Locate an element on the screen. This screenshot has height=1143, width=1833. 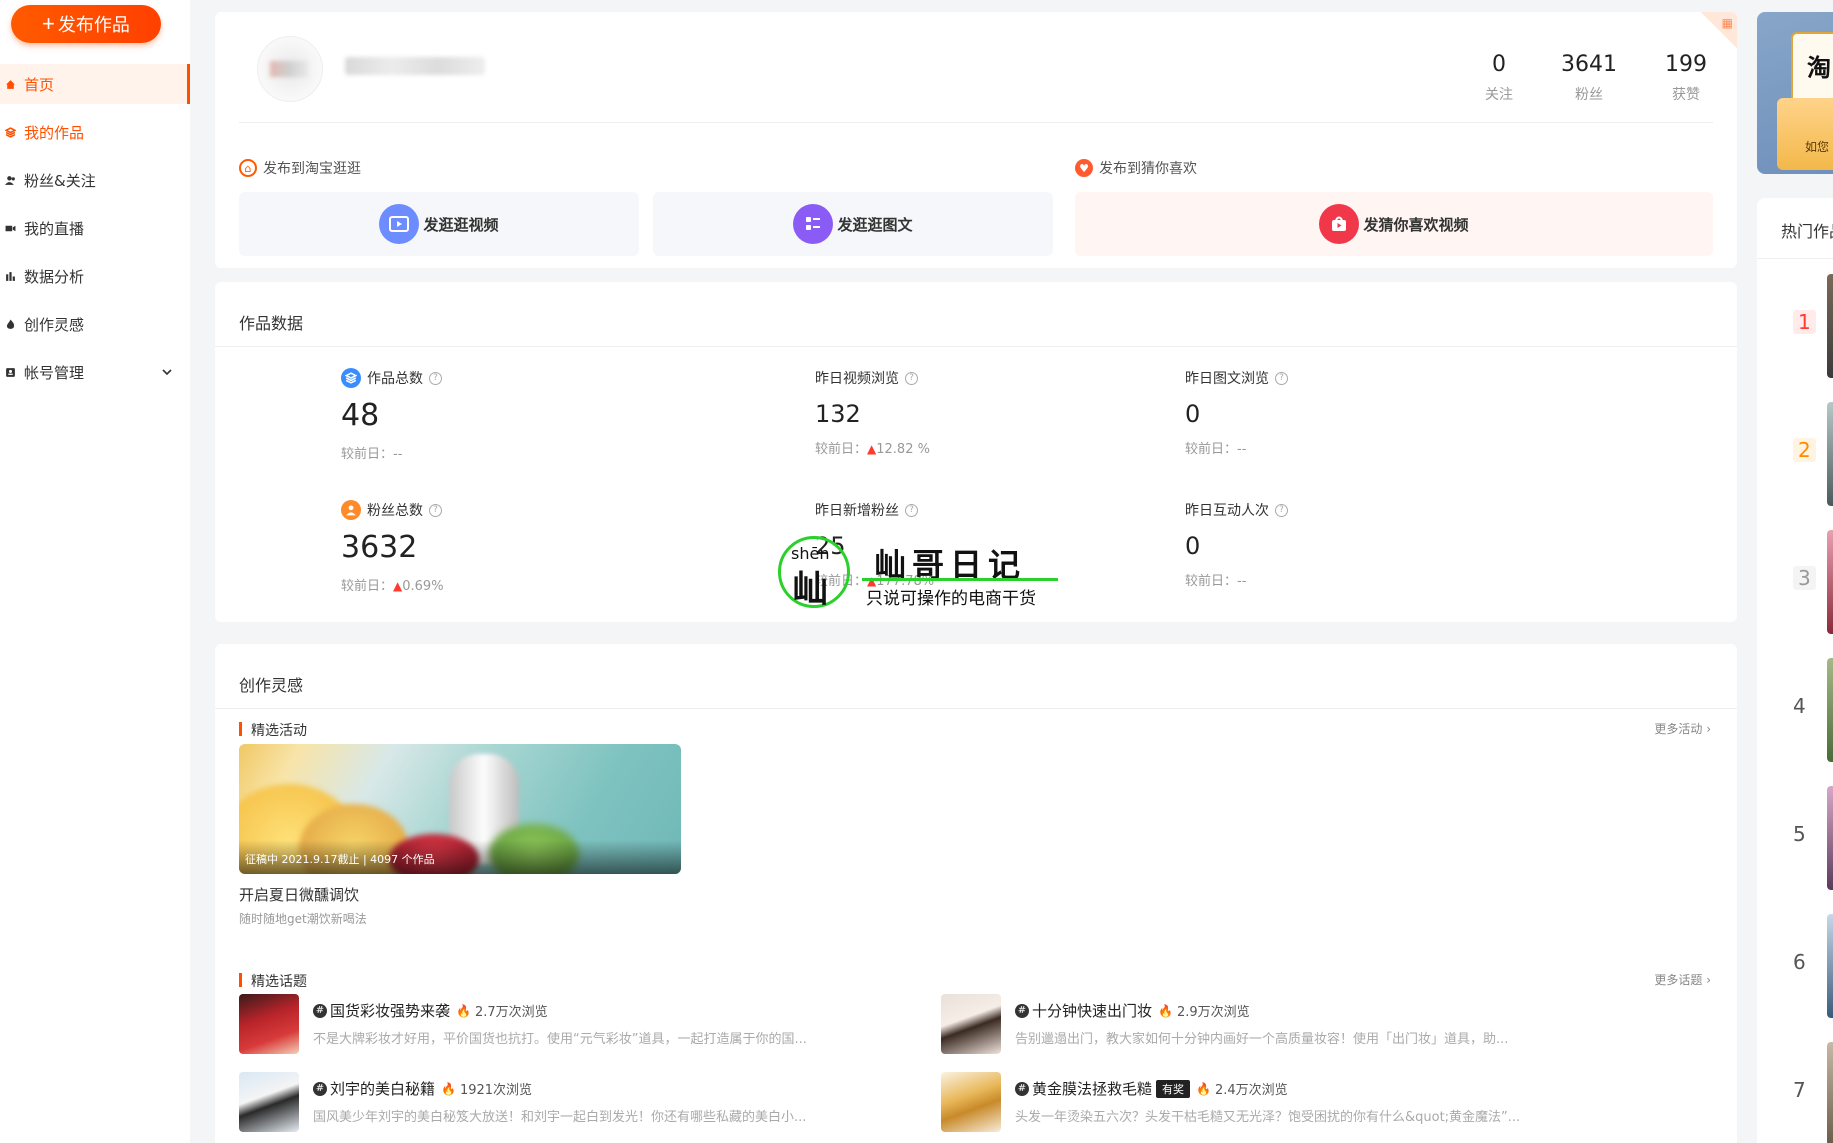
profile-stats: 0 关注 3641 粉丝 199 获赞 is located at coordinates (1596, 78).